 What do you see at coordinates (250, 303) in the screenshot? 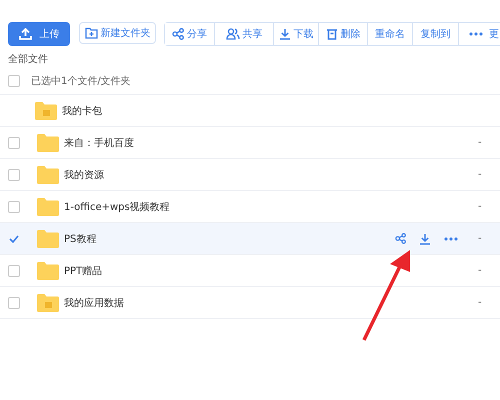
I see `file-row: 我的应用数据 -` at bounding box center [250, 303].